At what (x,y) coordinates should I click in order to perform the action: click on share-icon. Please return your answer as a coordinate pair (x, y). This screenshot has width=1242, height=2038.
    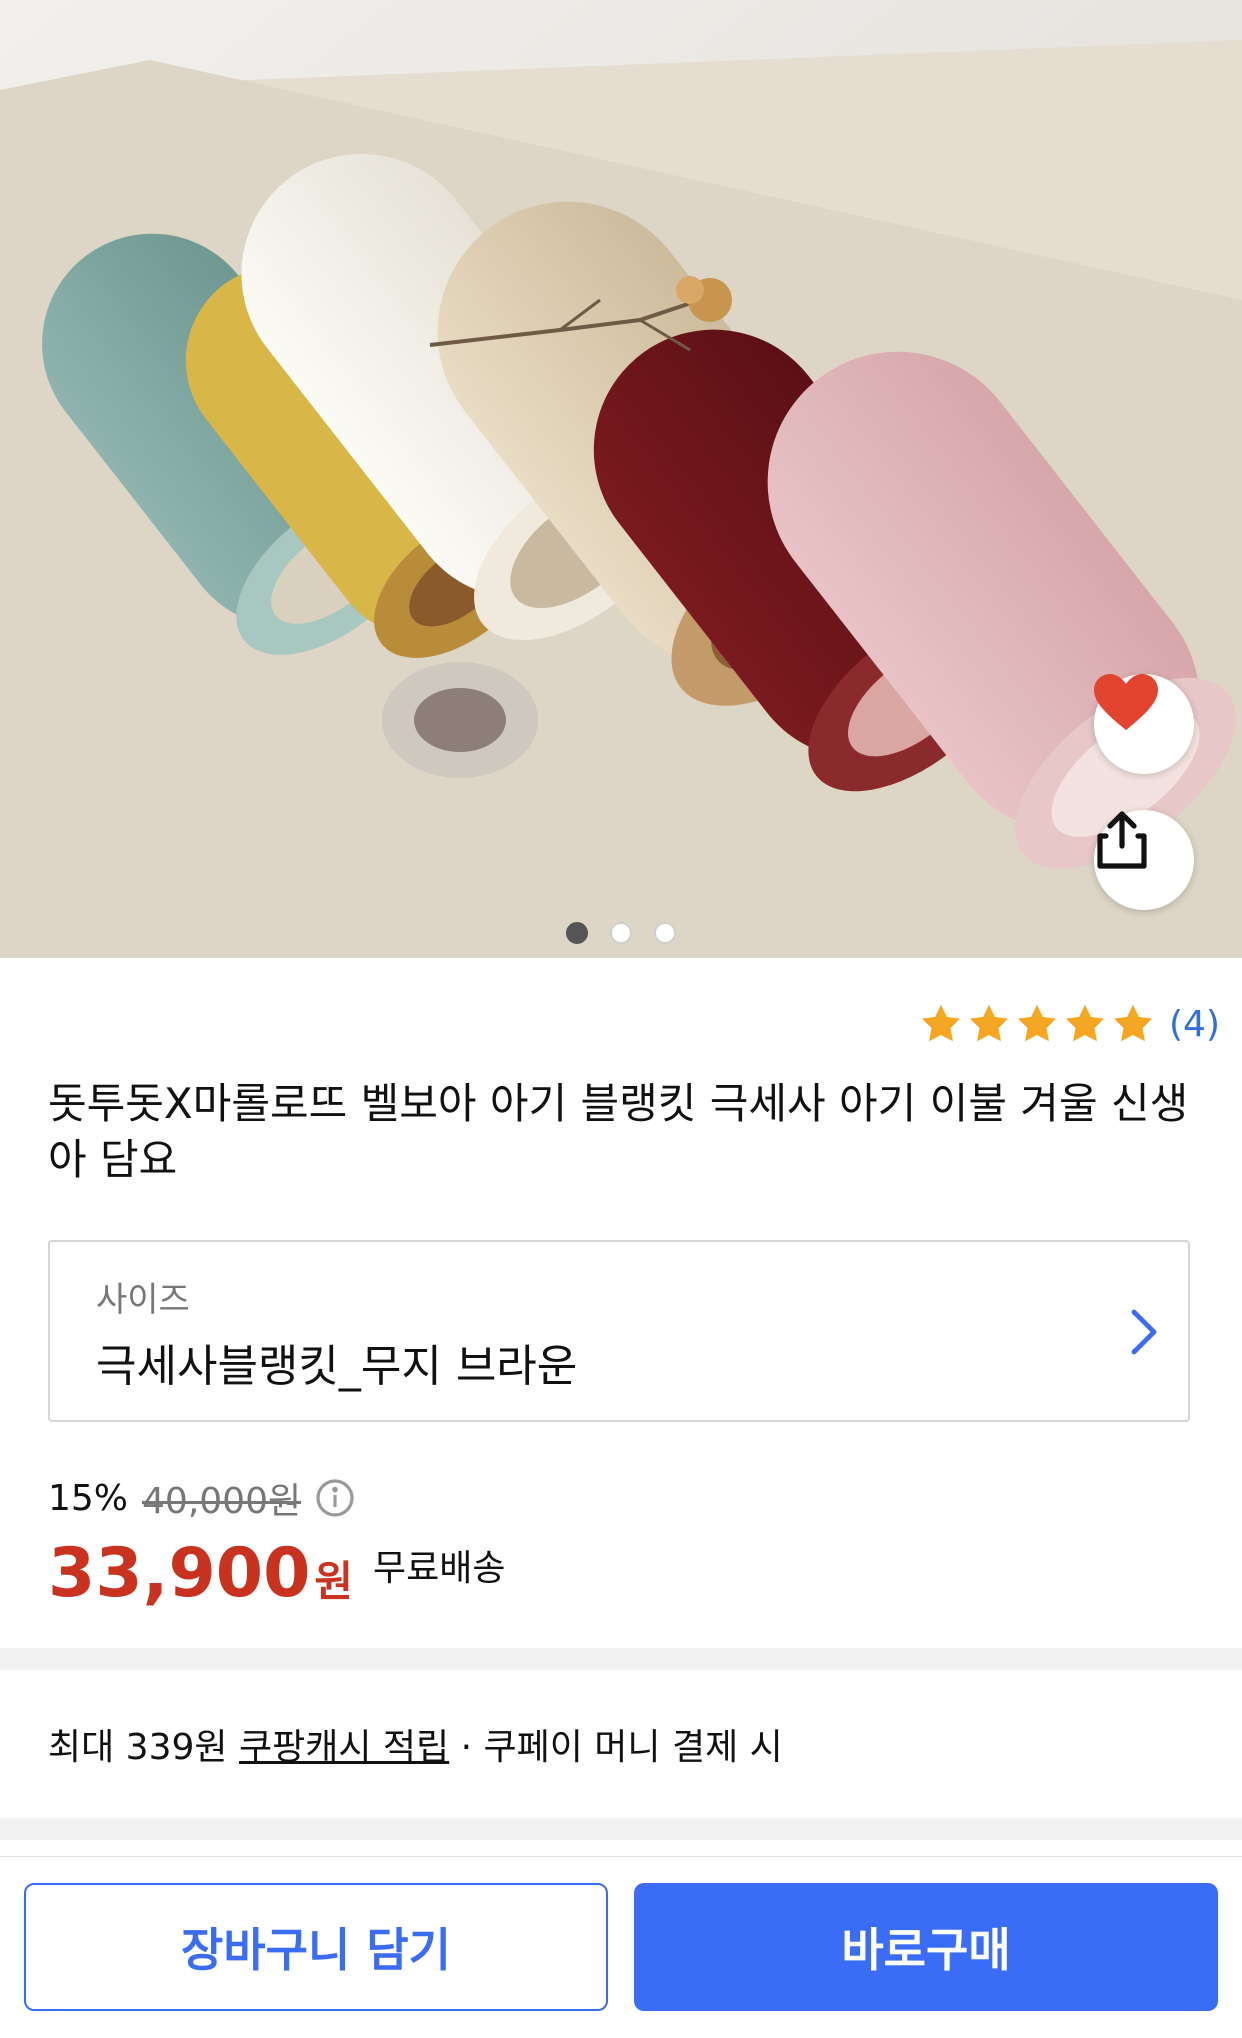
    Looking at the image, I should click on (1122, 840).